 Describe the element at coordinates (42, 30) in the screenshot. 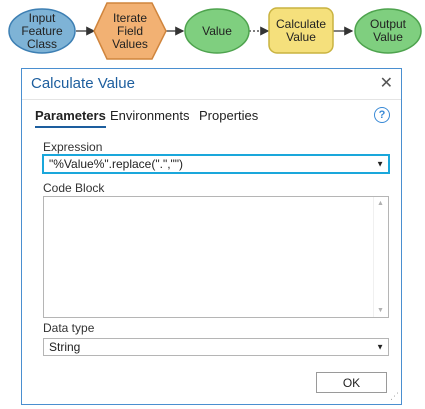

I see `input-feature-class-label: Input Feature Class` at that location.